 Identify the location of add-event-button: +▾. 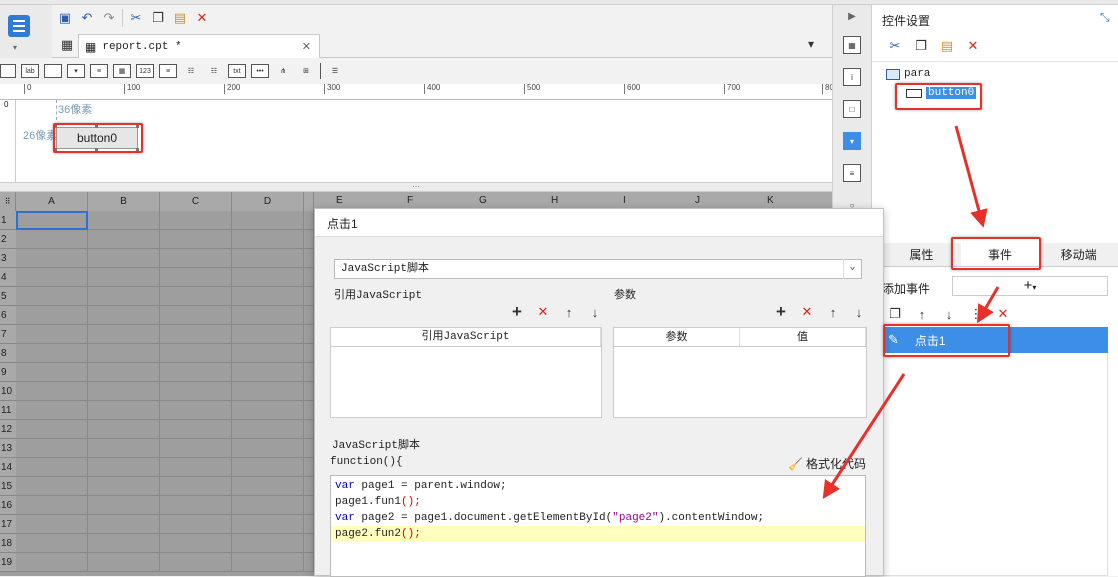
(1030, 286).